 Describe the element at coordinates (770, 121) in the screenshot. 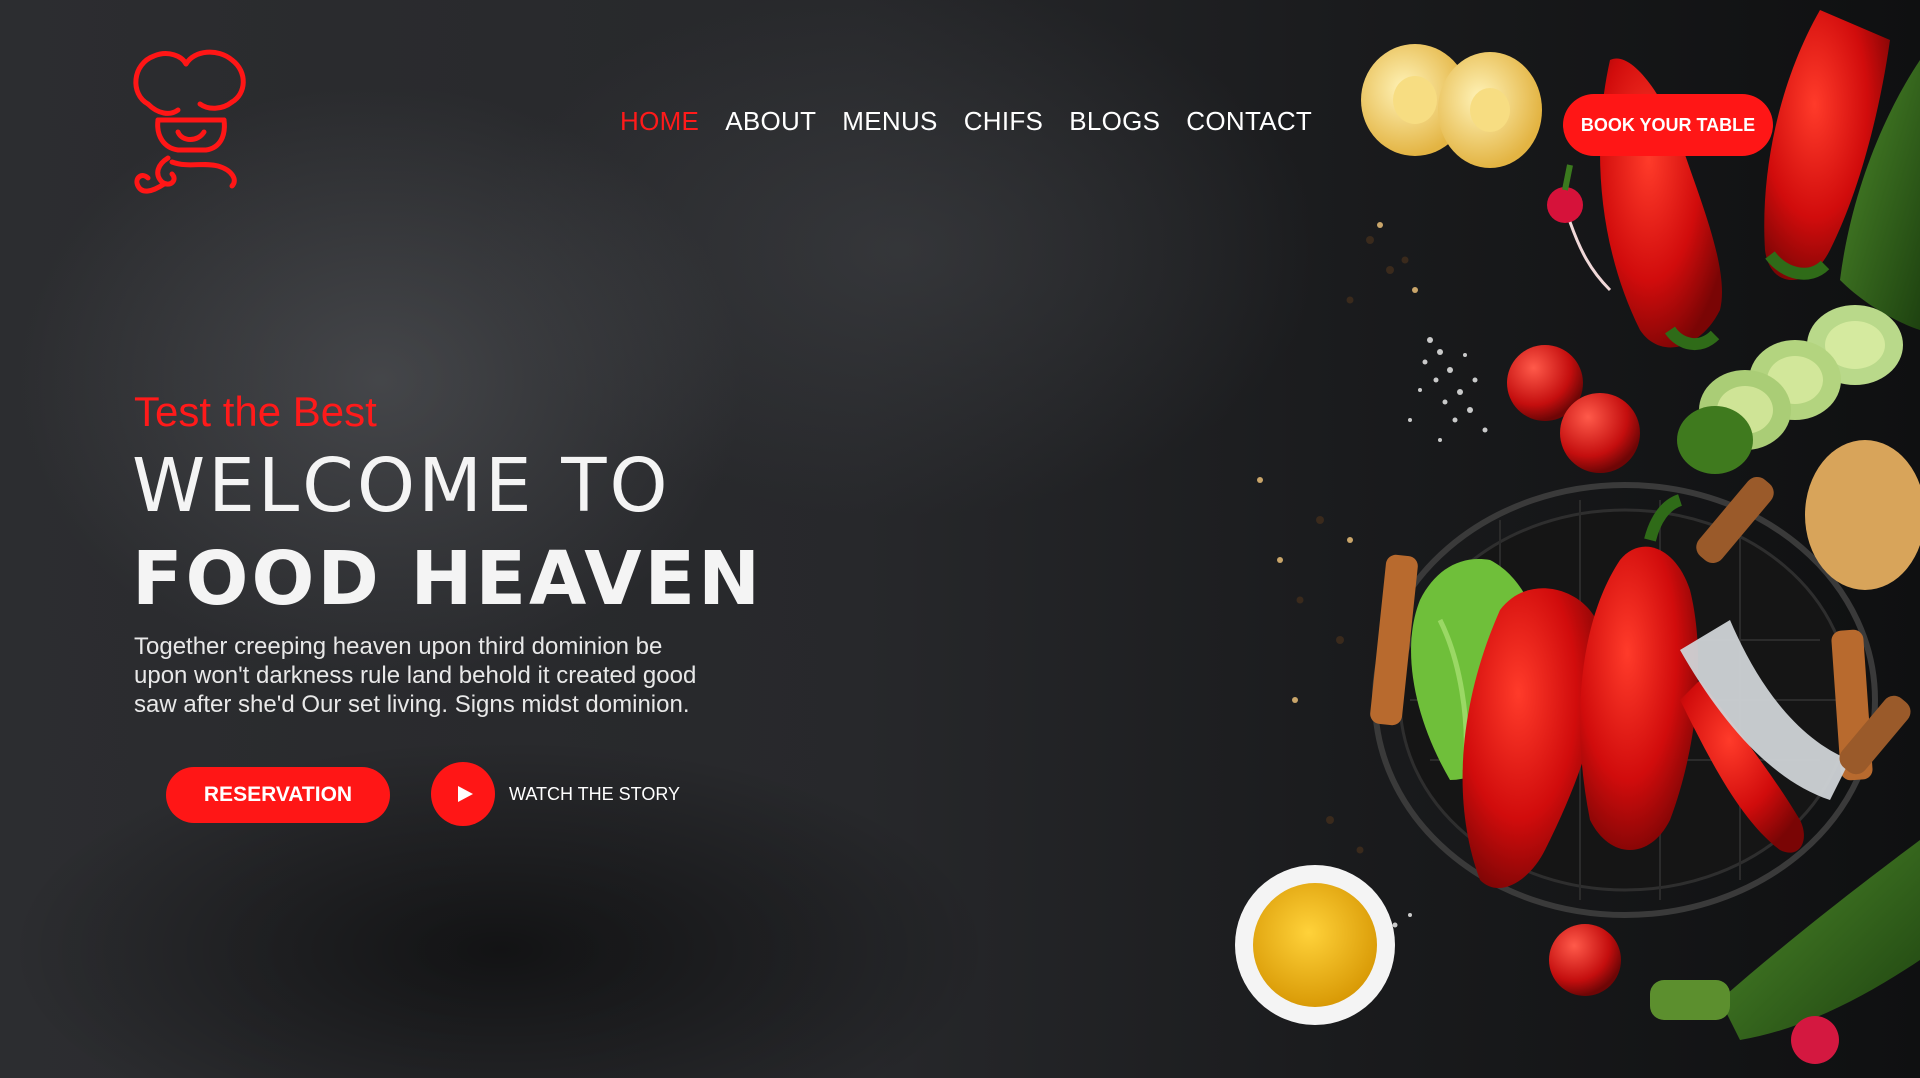

I see `nav-item-about: ABOUT` at that location.